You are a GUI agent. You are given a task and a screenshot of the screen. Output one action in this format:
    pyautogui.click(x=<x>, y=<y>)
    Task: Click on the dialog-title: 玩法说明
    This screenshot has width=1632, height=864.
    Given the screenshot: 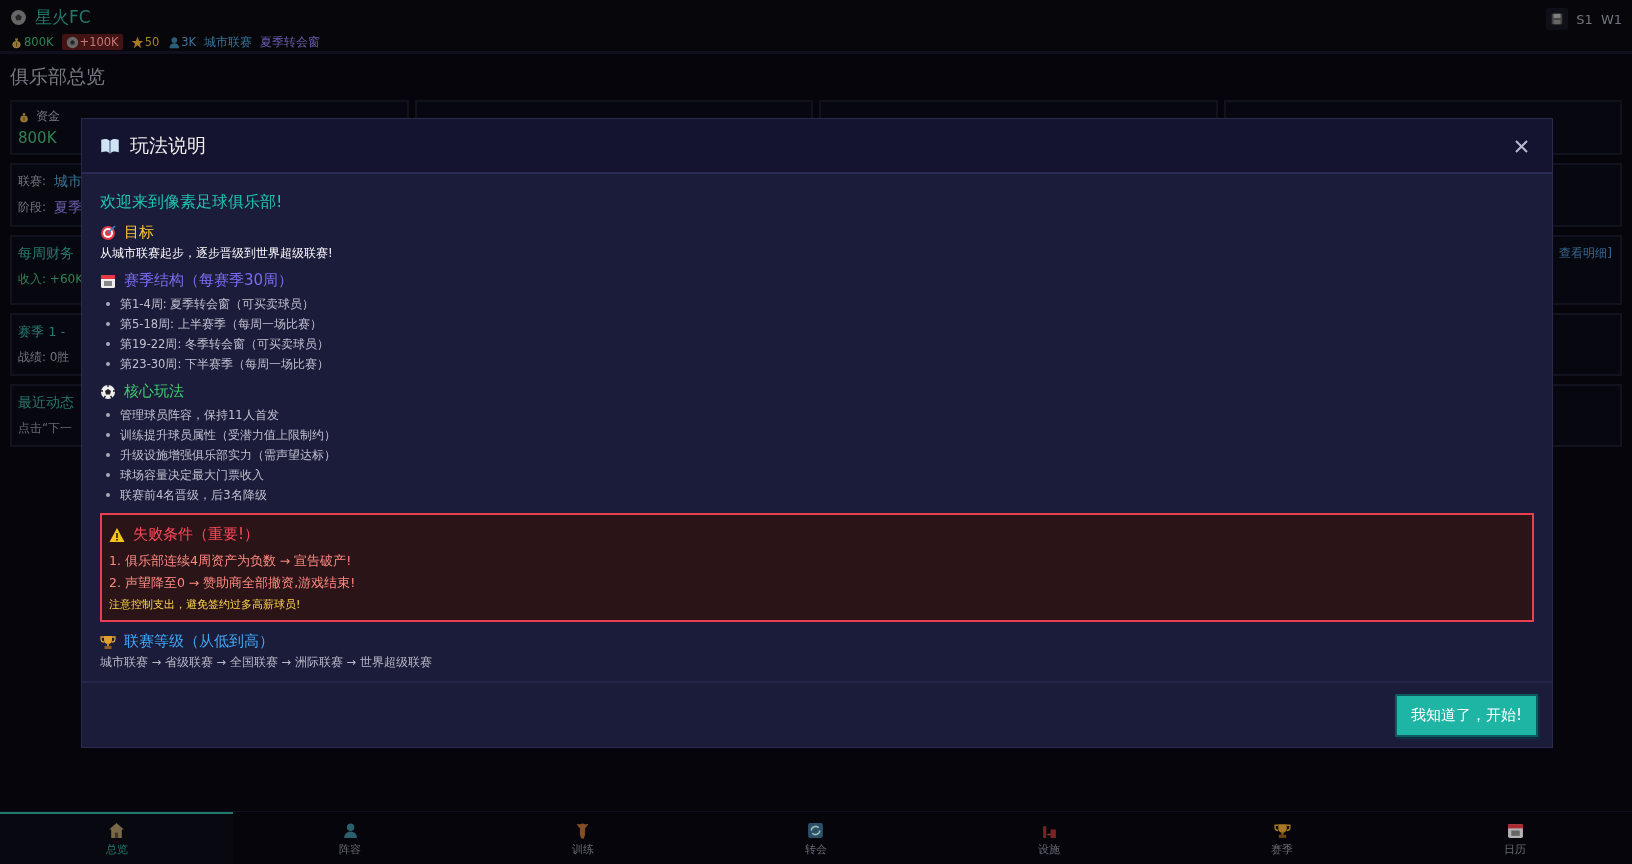 What is the action you would take?
    pyautogui.click(x=168, y=145)
    